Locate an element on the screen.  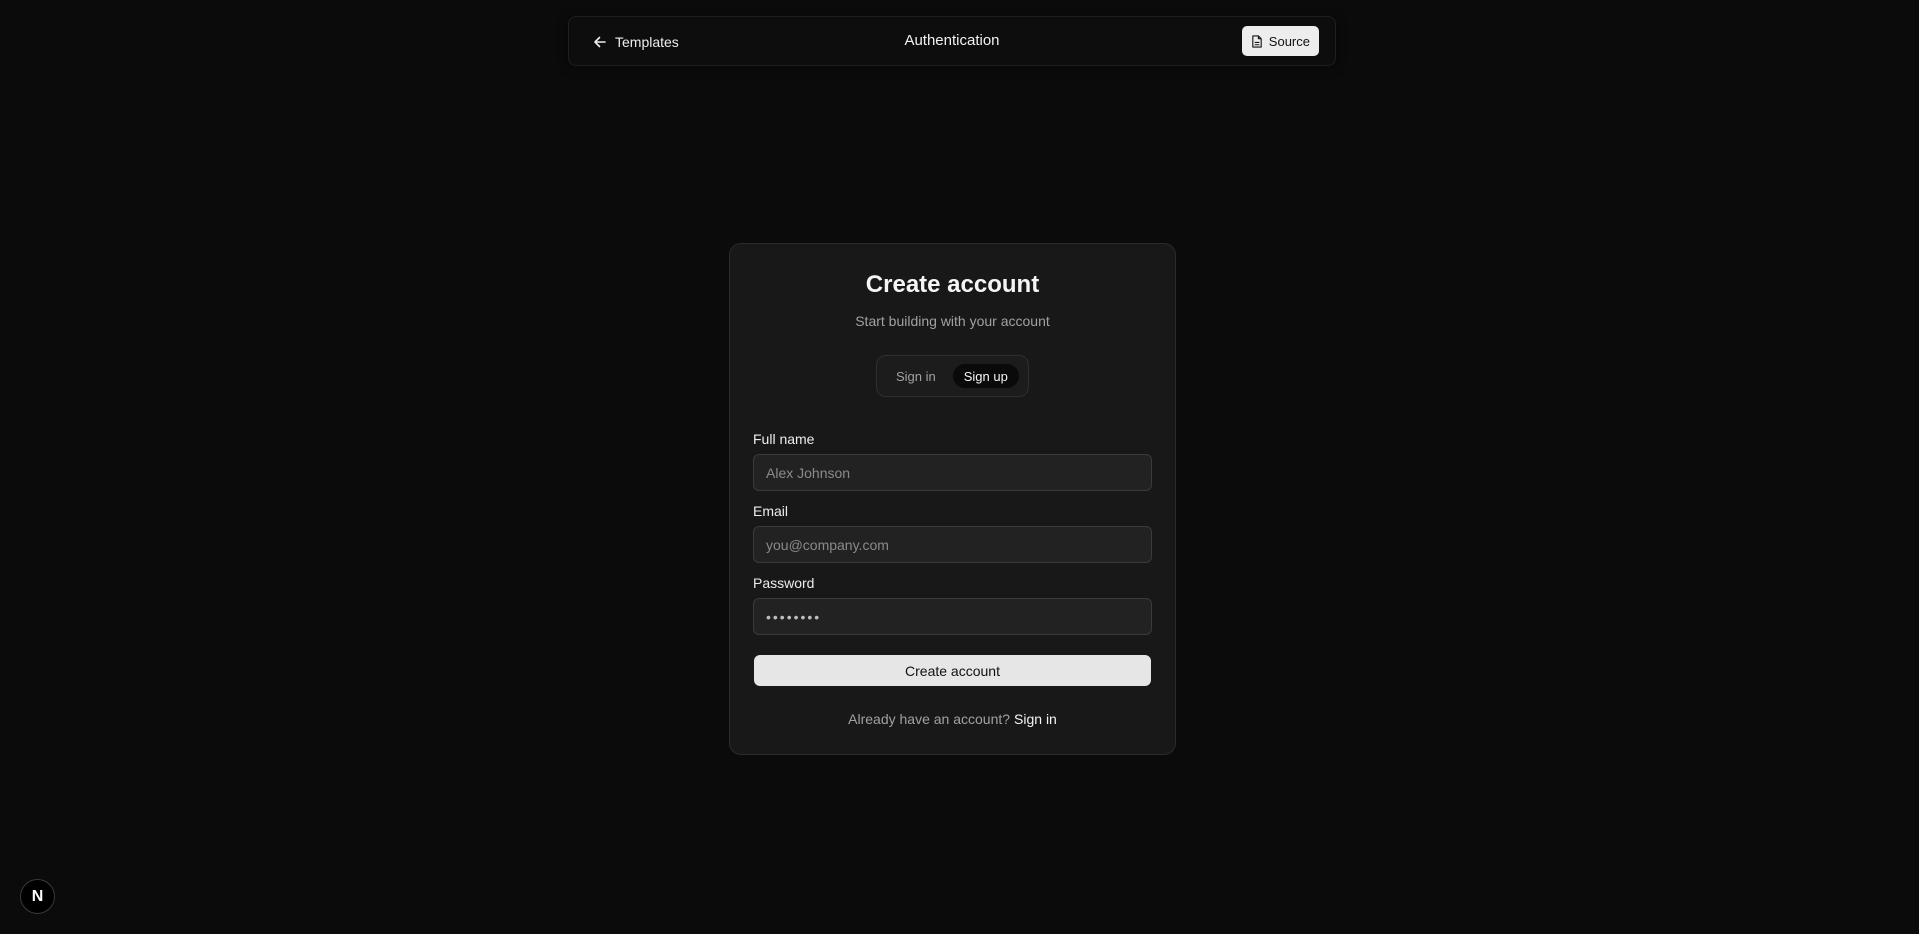
sign-in-prompt-text: Already have an account? is located at coordinates (929, 719).